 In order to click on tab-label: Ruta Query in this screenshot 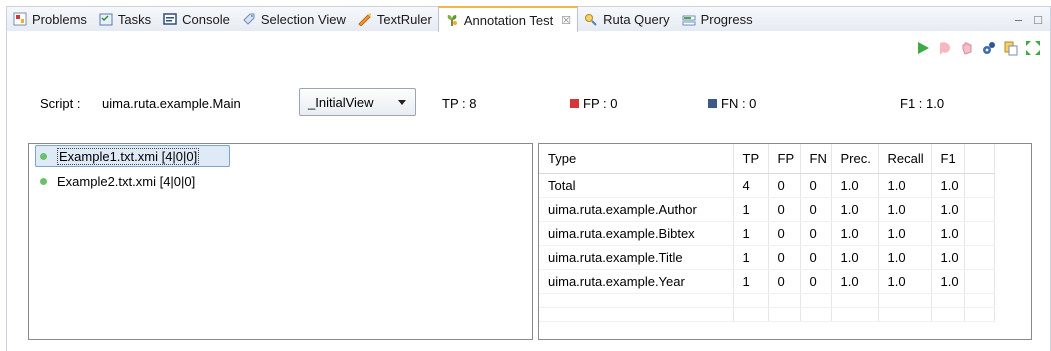, I will do `click(636, 19)`.